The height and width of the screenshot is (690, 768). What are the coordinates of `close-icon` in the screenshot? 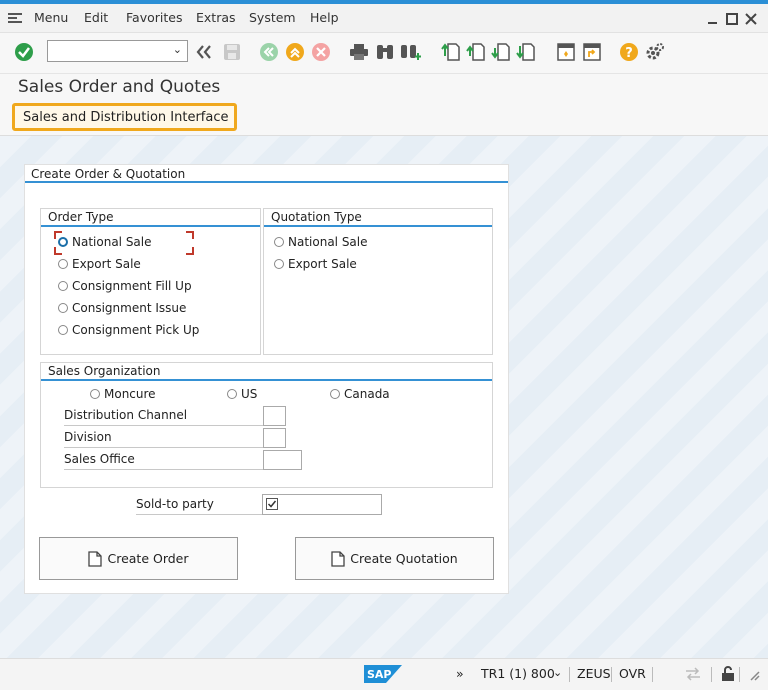 It's located at (751, 19).